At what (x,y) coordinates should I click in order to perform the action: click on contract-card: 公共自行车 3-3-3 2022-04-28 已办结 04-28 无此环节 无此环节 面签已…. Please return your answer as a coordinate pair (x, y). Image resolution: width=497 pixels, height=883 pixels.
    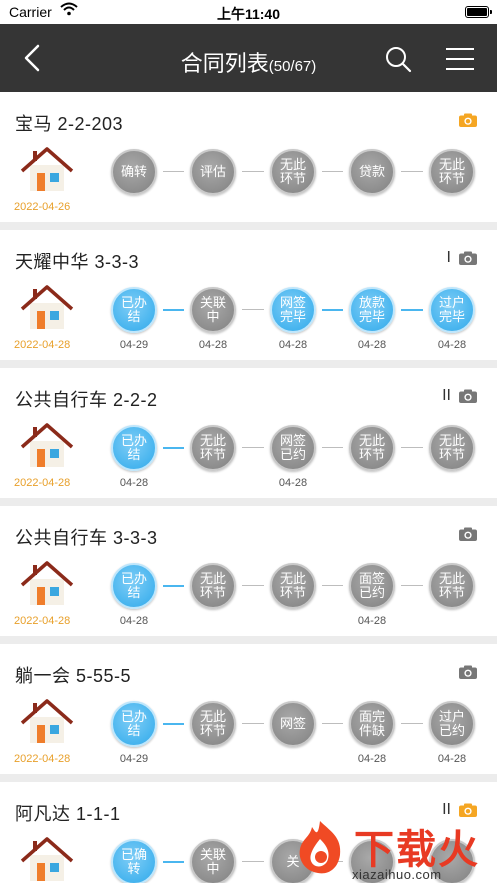
    Looking at the image, I should click on (248, 571).